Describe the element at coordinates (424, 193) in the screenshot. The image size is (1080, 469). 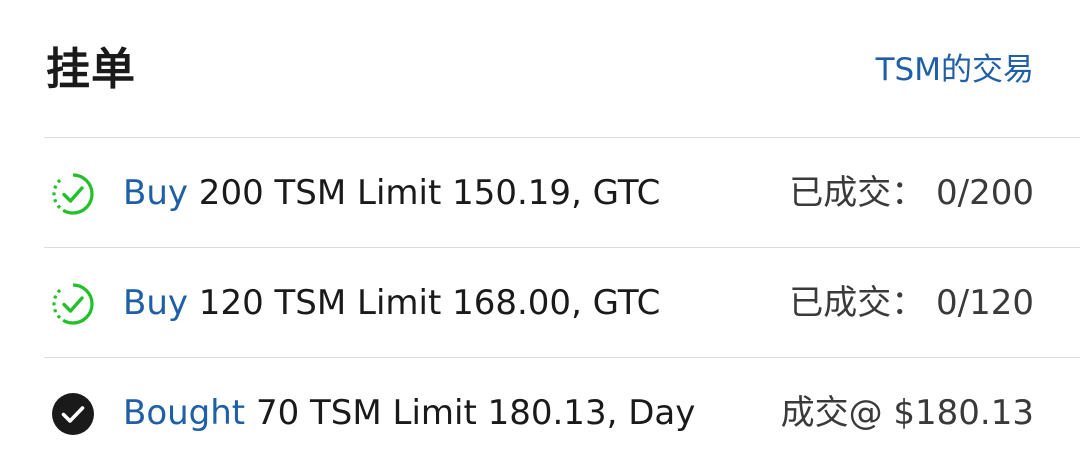
I see `order-details: 200 TSM Limit 150.19, GTC` at that location.